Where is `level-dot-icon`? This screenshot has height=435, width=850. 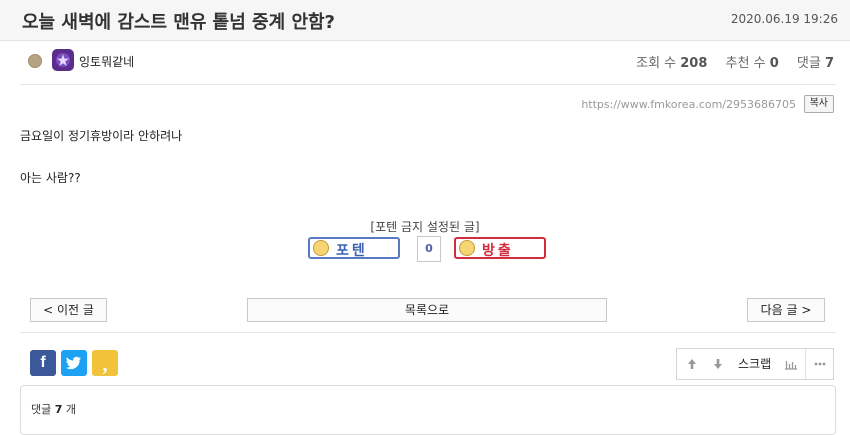
level-dot-icon is located at coordinates (35, 61).